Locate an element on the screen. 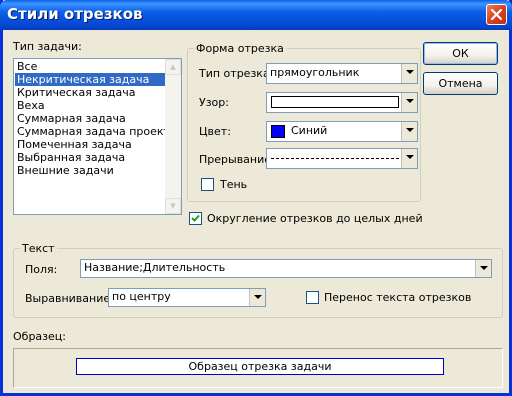 The width and height of the screenshot is (512, 396). bar-type-value: прямоугольник is located at coordinates (315, 72).